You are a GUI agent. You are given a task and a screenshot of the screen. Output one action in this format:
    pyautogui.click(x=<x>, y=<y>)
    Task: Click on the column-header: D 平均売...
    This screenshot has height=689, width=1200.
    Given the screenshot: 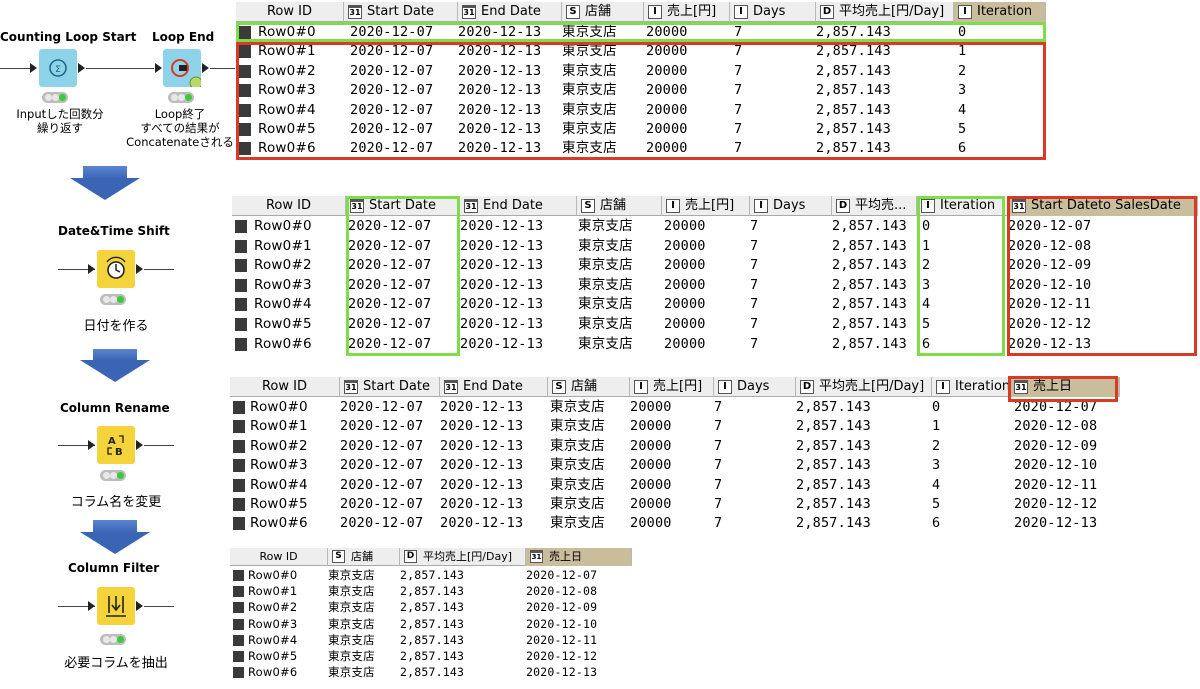 What is the action you would take?
    pyautogui.click(x=874, y=206)
    